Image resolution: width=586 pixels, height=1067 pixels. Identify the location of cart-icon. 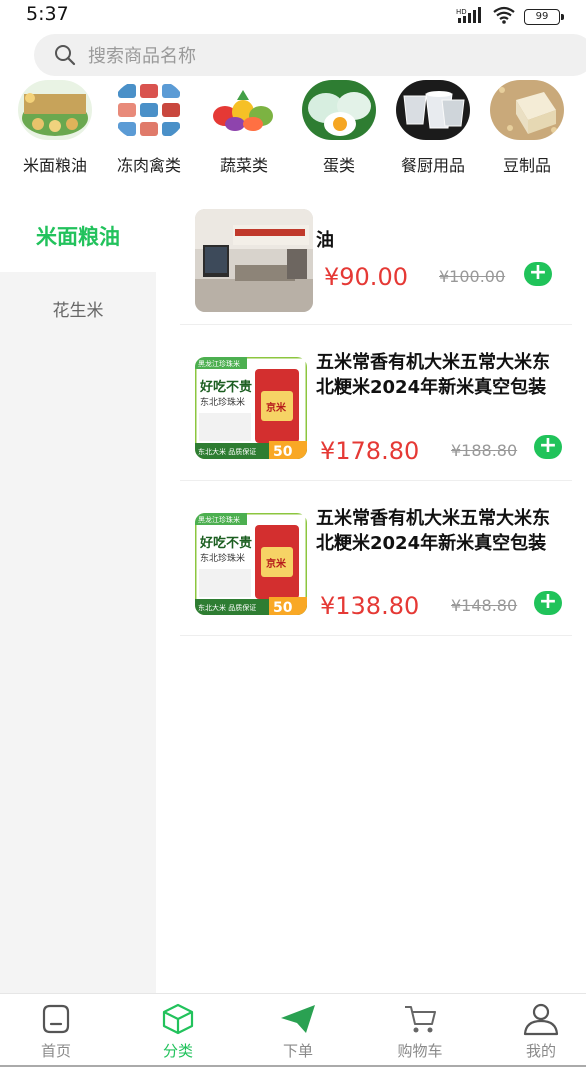
(420, 1019).